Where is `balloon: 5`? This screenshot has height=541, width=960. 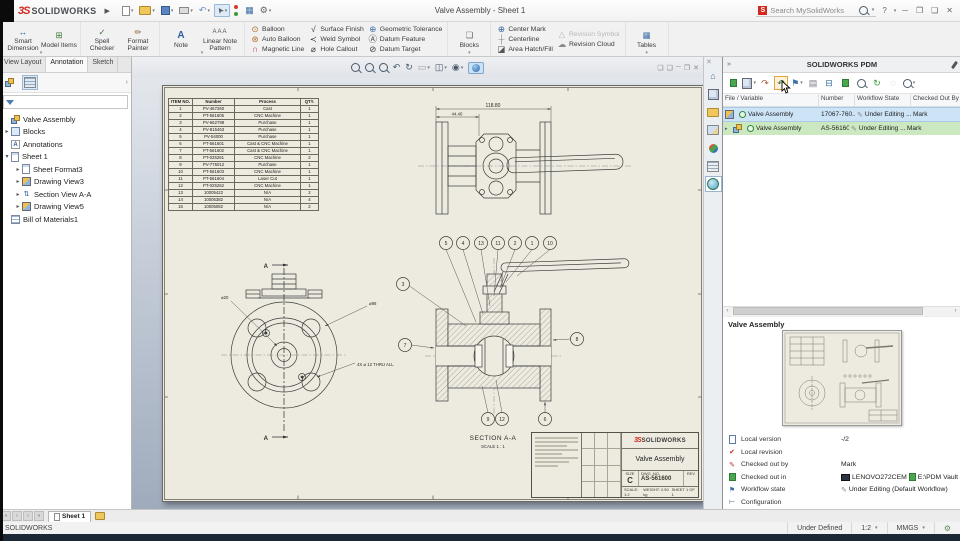
balloon: 5 is located at coordinates (446, 244).